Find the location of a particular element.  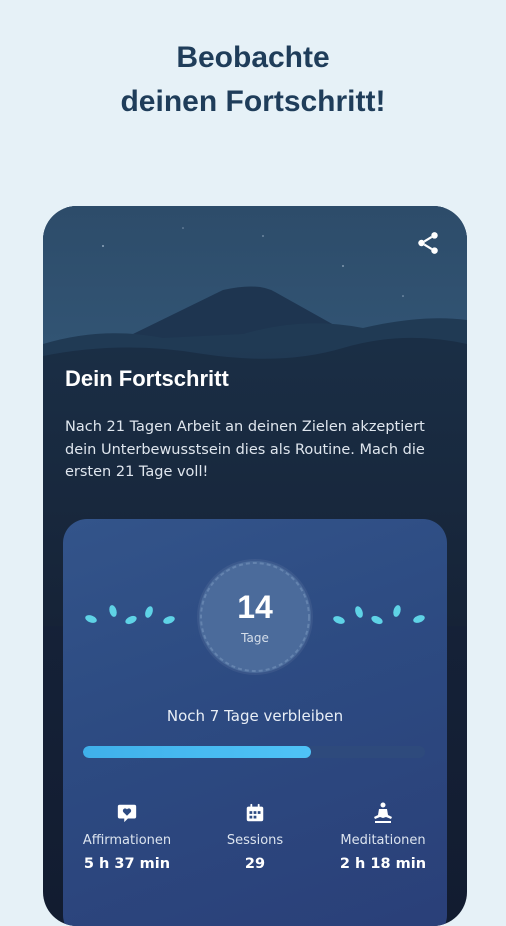

headline-line-1: Beobachte is located at coordinates (253, 57).